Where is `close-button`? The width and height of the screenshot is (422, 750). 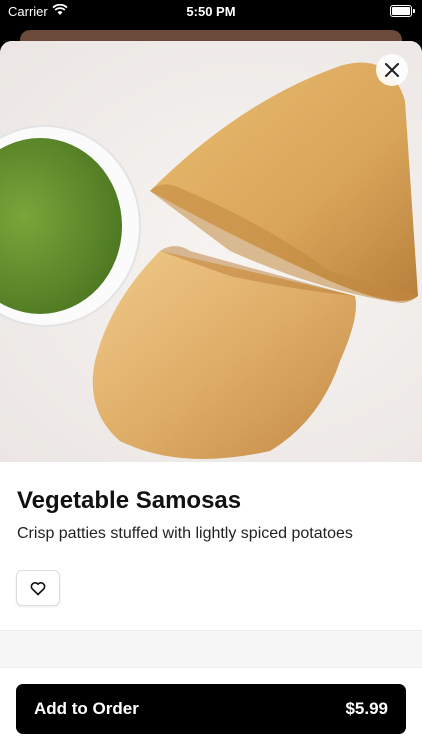
close-button is located at coordinates (392, 70).